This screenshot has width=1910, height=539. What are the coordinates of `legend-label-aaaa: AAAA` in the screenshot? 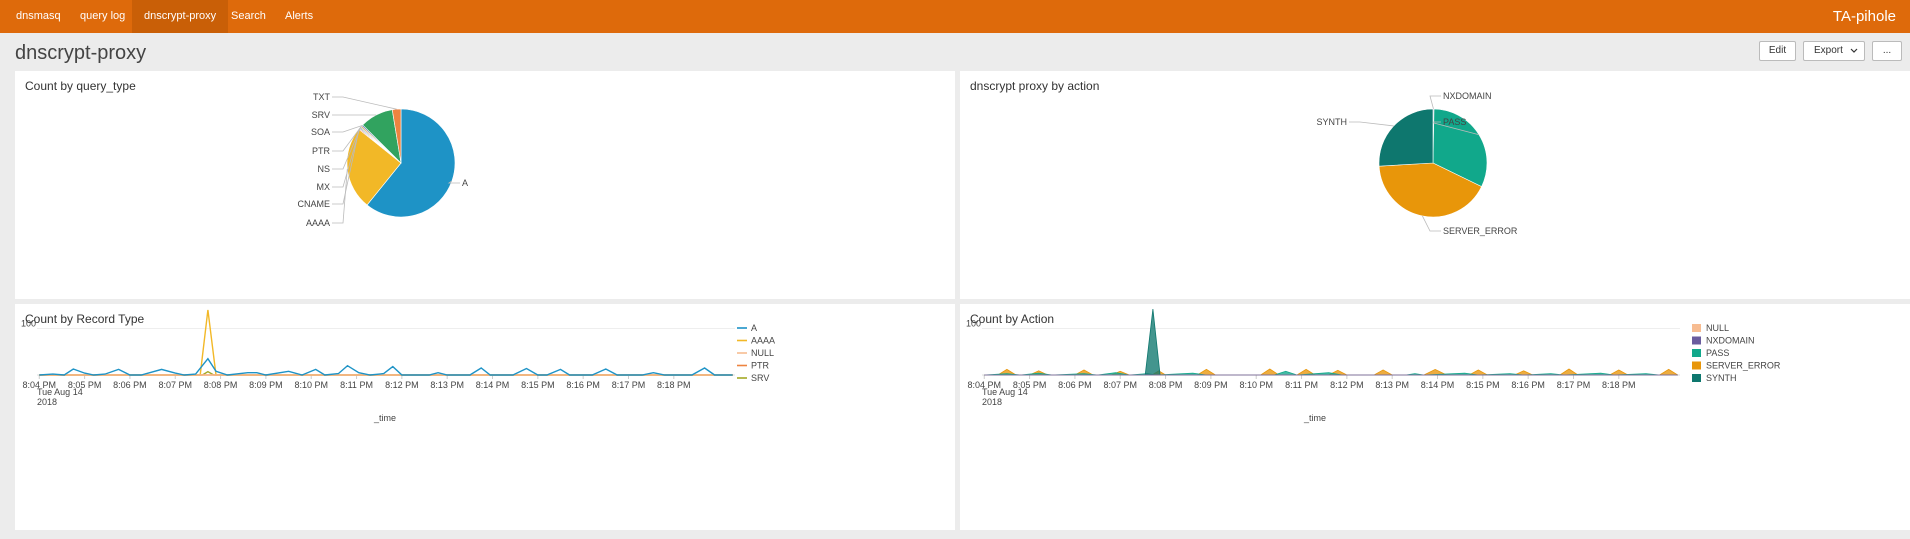 It's located at (763, 341).